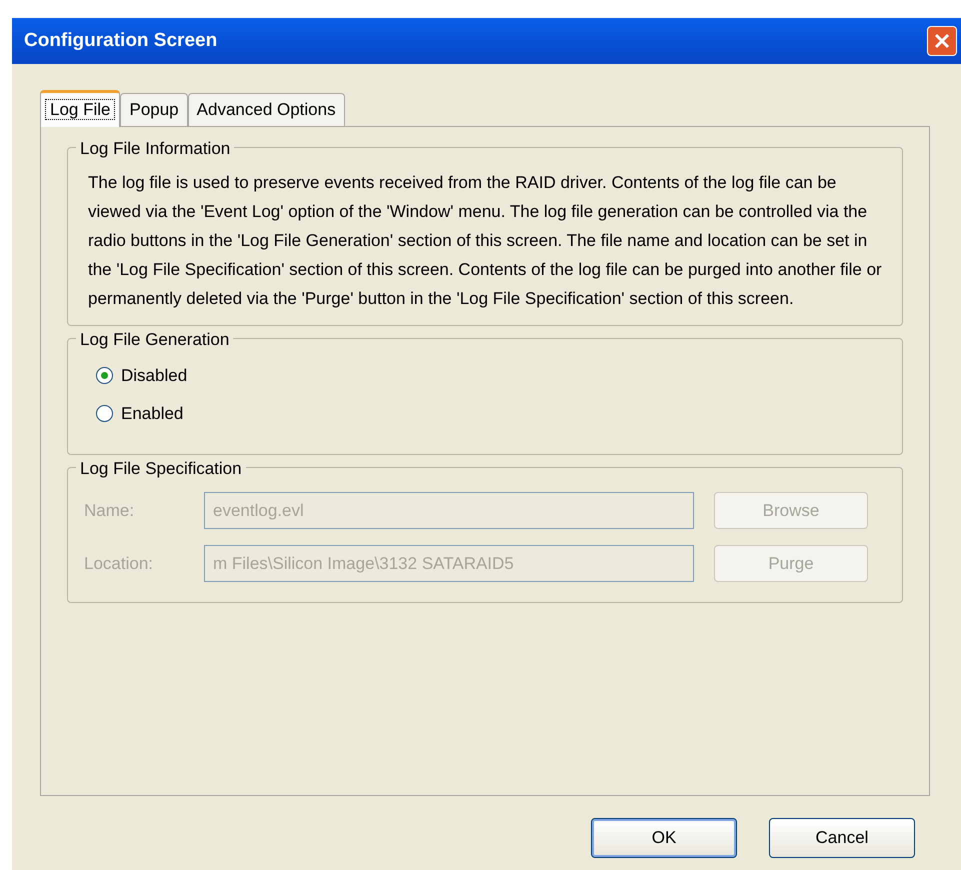  What do you see at coordinates (491, 375) in the screenshot?
I see `radio-option: Disabled` at bounding box center [491, 375].